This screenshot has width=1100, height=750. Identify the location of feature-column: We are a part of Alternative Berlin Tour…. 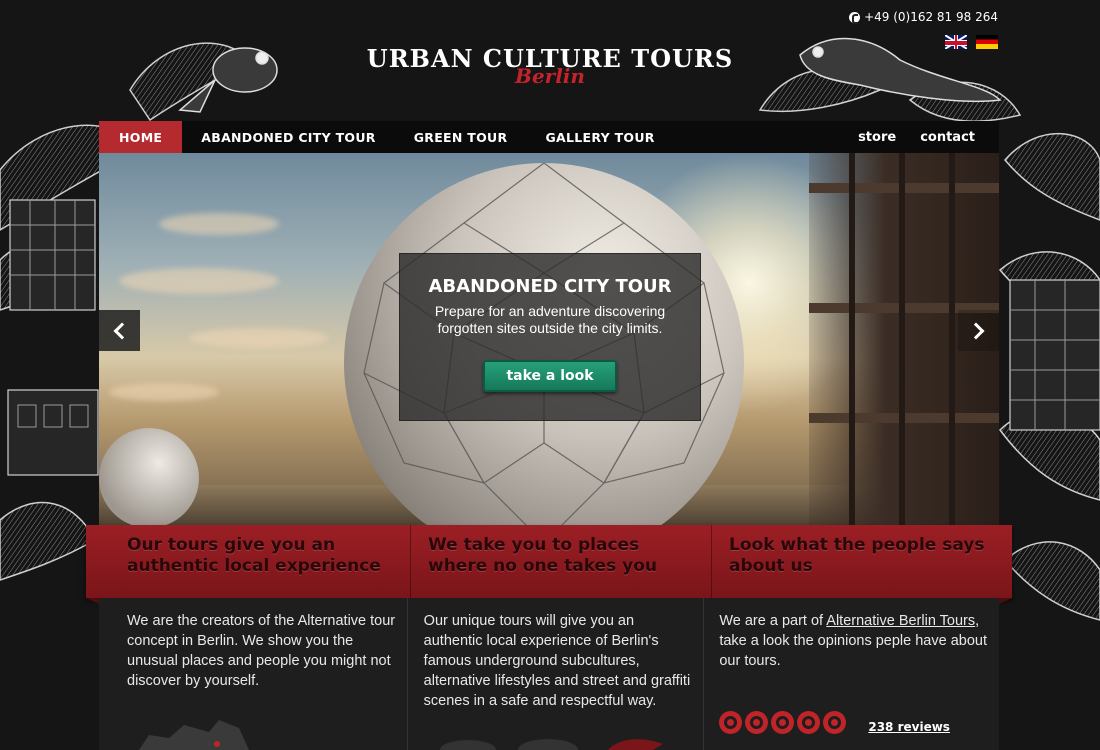
(851, 674).